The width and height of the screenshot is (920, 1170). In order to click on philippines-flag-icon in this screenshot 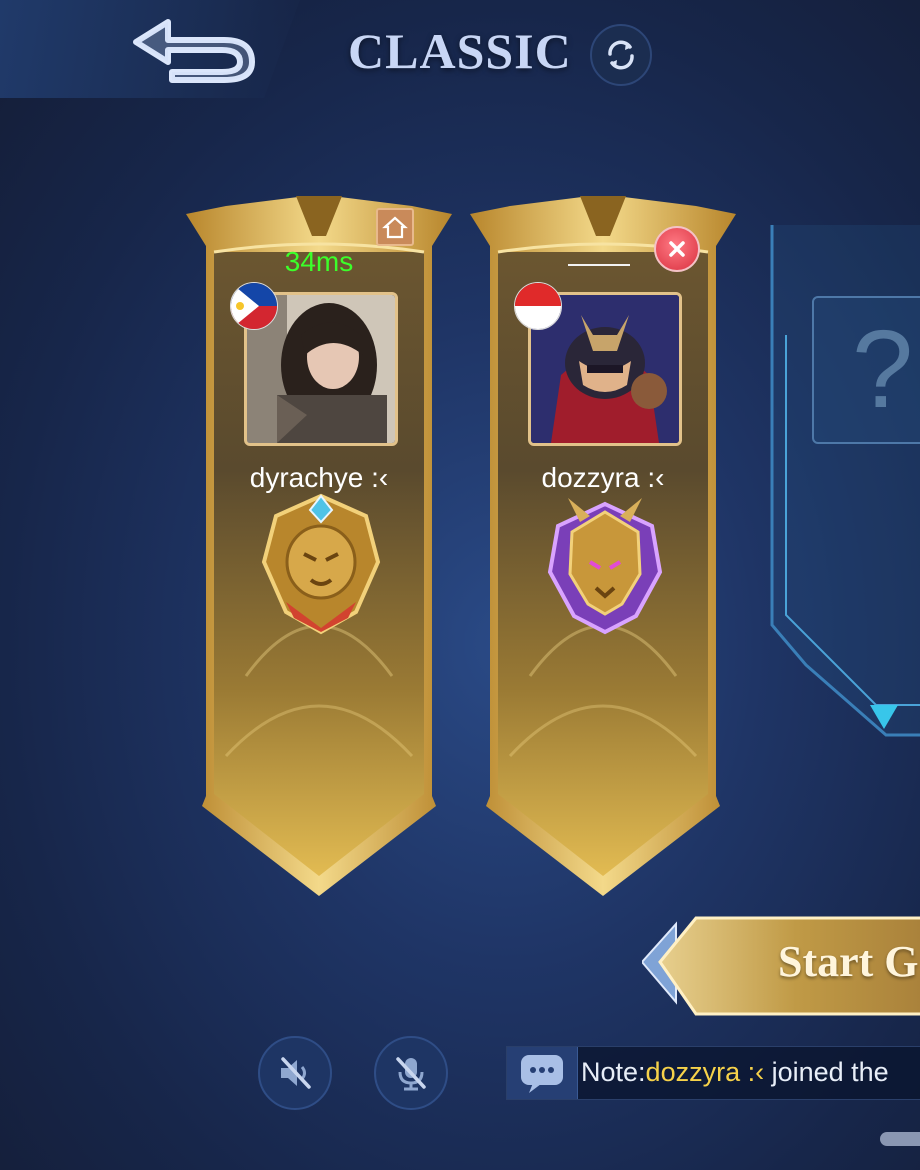, I will do `click(254, 306)`.